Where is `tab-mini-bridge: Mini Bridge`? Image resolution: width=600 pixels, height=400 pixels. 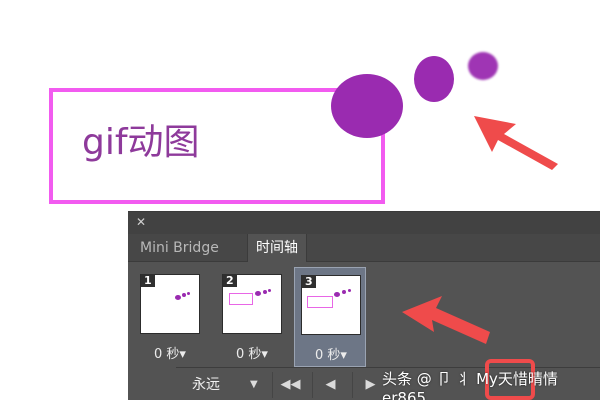 tab-mini-bridge: Mini Bridge is located at coordinates (179, 248).